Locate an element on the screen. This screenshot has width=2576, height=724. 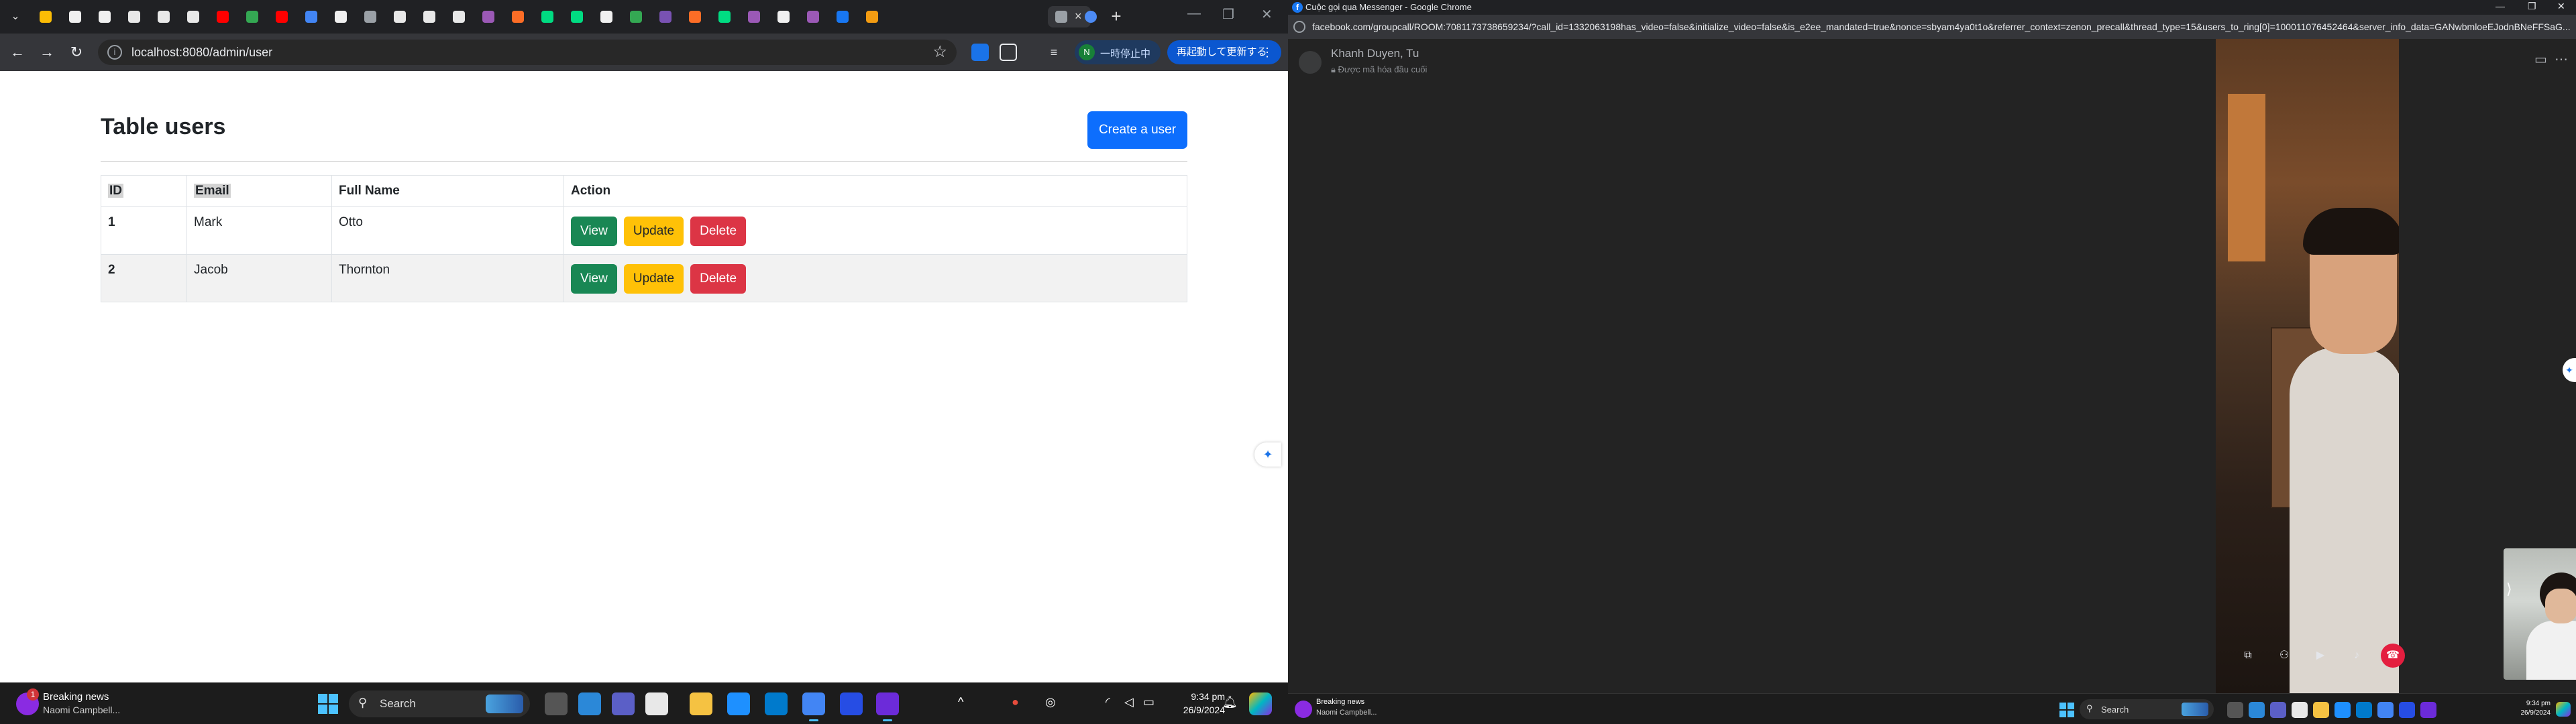
extension-icon is located at coordinates (980, 52).